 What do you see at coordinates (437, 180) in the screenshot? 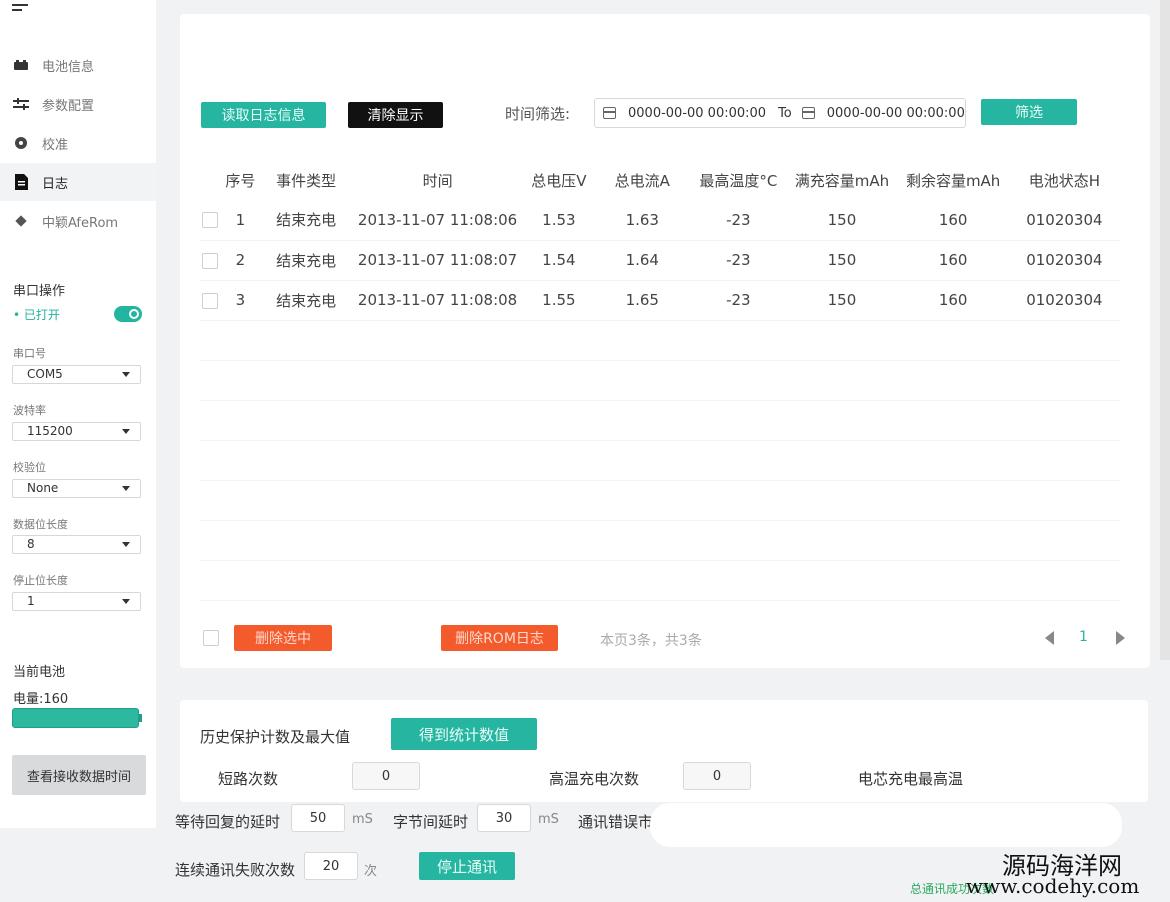
I see `col-header: 时间` at bounding box center [437, 180].